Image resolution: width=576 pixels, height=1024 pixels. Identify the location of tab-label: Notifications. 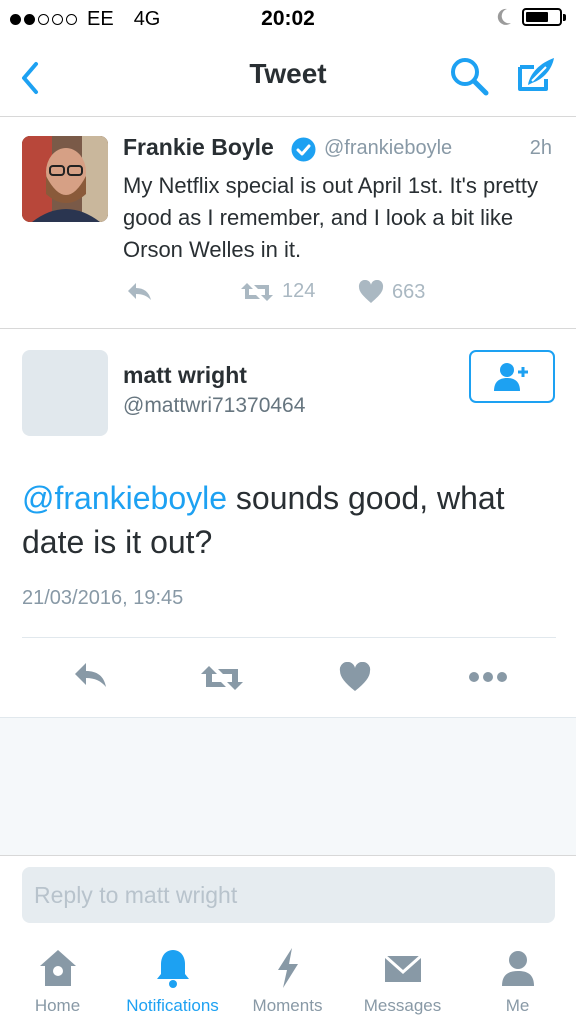
(172, 1005).